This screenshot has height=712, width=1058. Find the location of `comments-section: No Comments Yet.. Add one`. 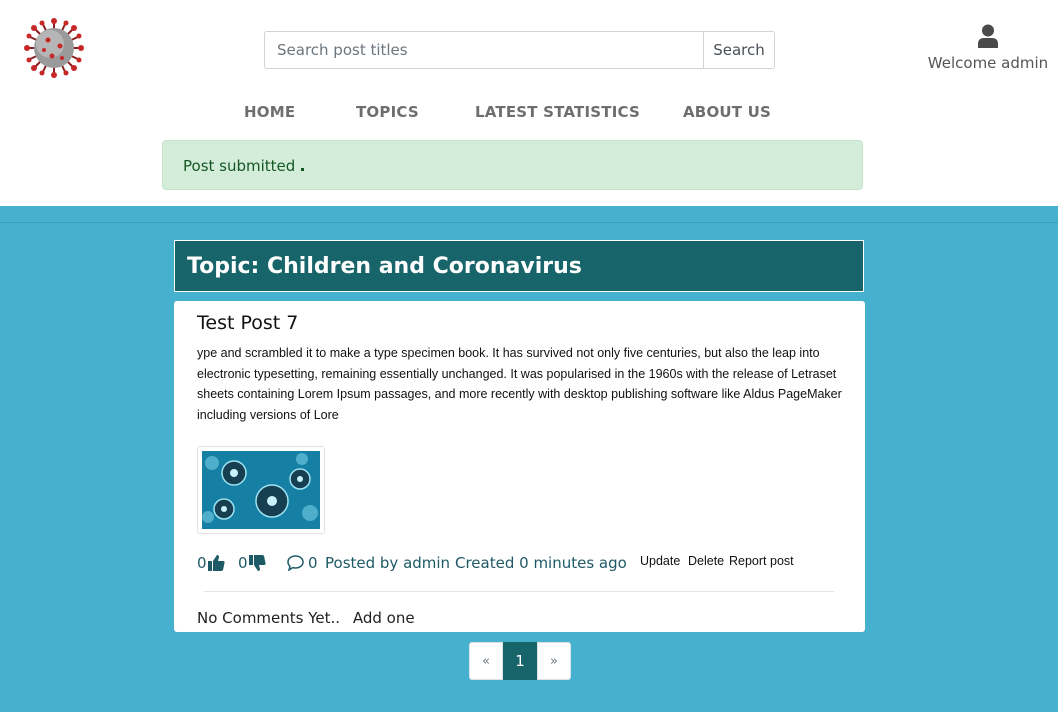

comments-section: No Comments Yet.. Add one is located at coordinates (306, 618).